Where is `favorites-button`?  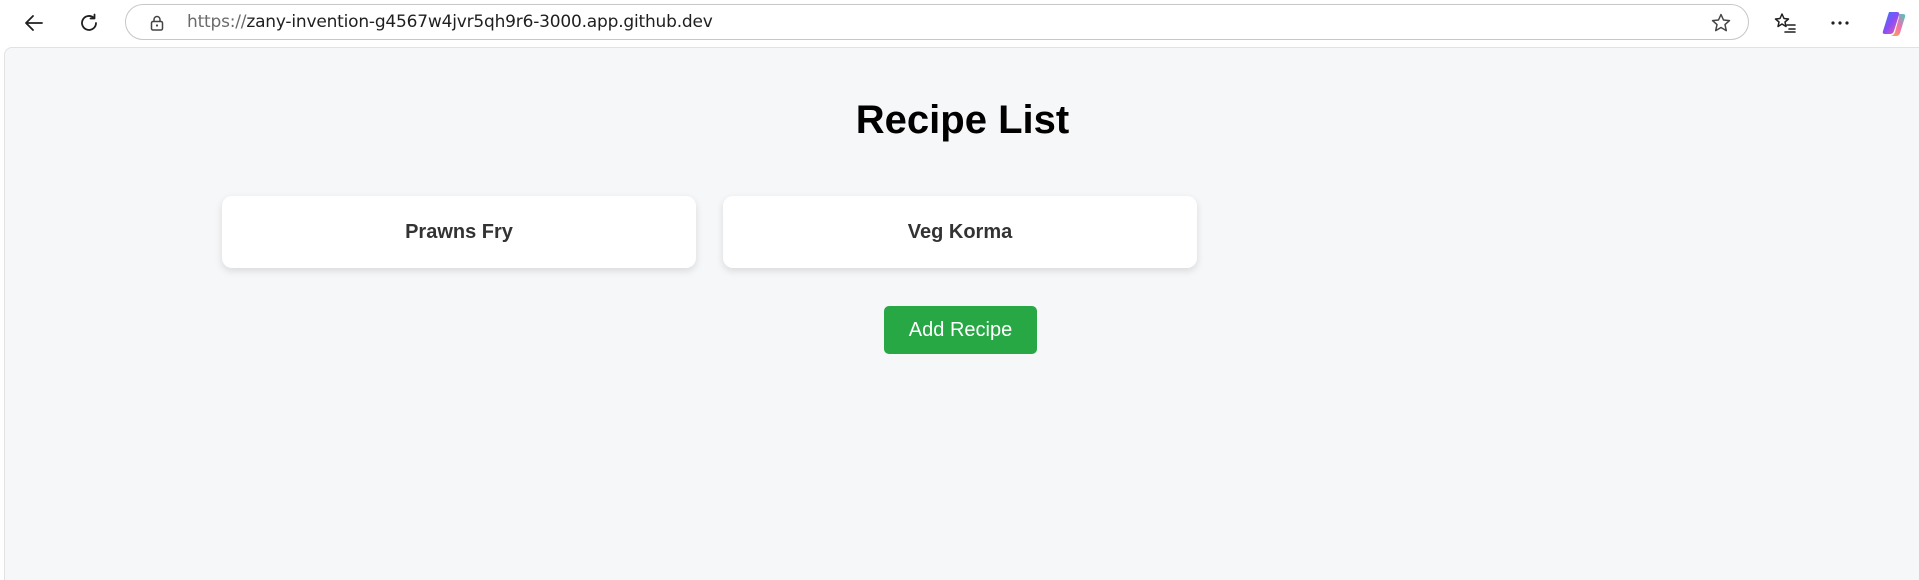 favorites-button is located at coordinates (1785, 23).